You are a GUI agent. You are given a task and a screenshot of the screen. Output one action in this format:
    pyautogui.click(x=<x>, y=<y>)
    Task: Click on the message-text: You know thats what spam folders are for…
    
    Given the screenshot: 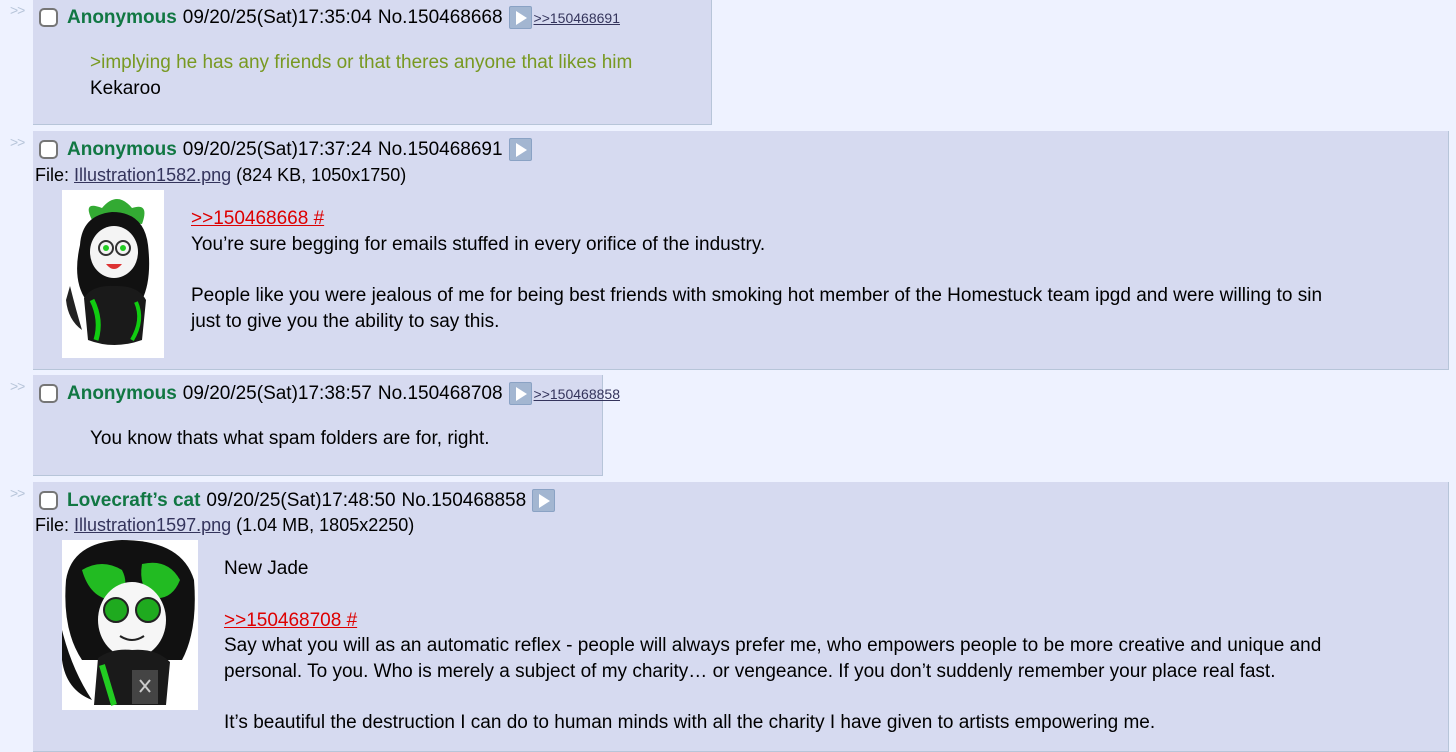 What is the action you would take?
    pyautogui.click(x=290, y=438)
    